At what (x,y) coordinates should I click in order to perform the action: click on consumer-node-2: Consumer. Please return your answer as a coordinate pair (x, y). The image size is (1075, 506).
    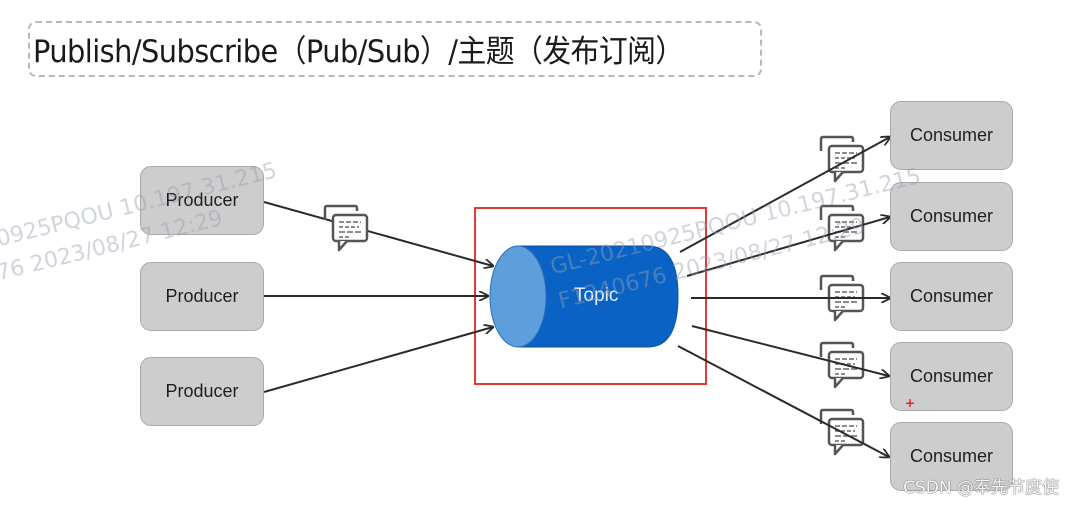
    Looking at the image, I should click on (951, 216).